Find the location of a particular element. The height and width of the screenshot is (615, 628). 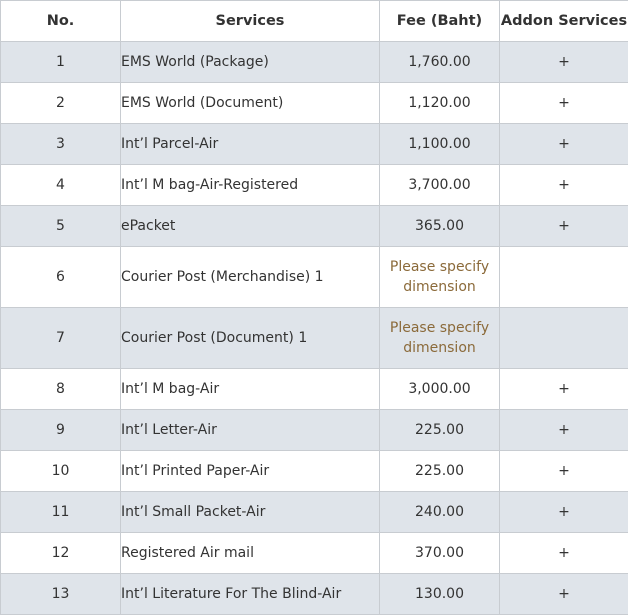

service-name: EMS World (Package) is located at coordinates (250, 62).